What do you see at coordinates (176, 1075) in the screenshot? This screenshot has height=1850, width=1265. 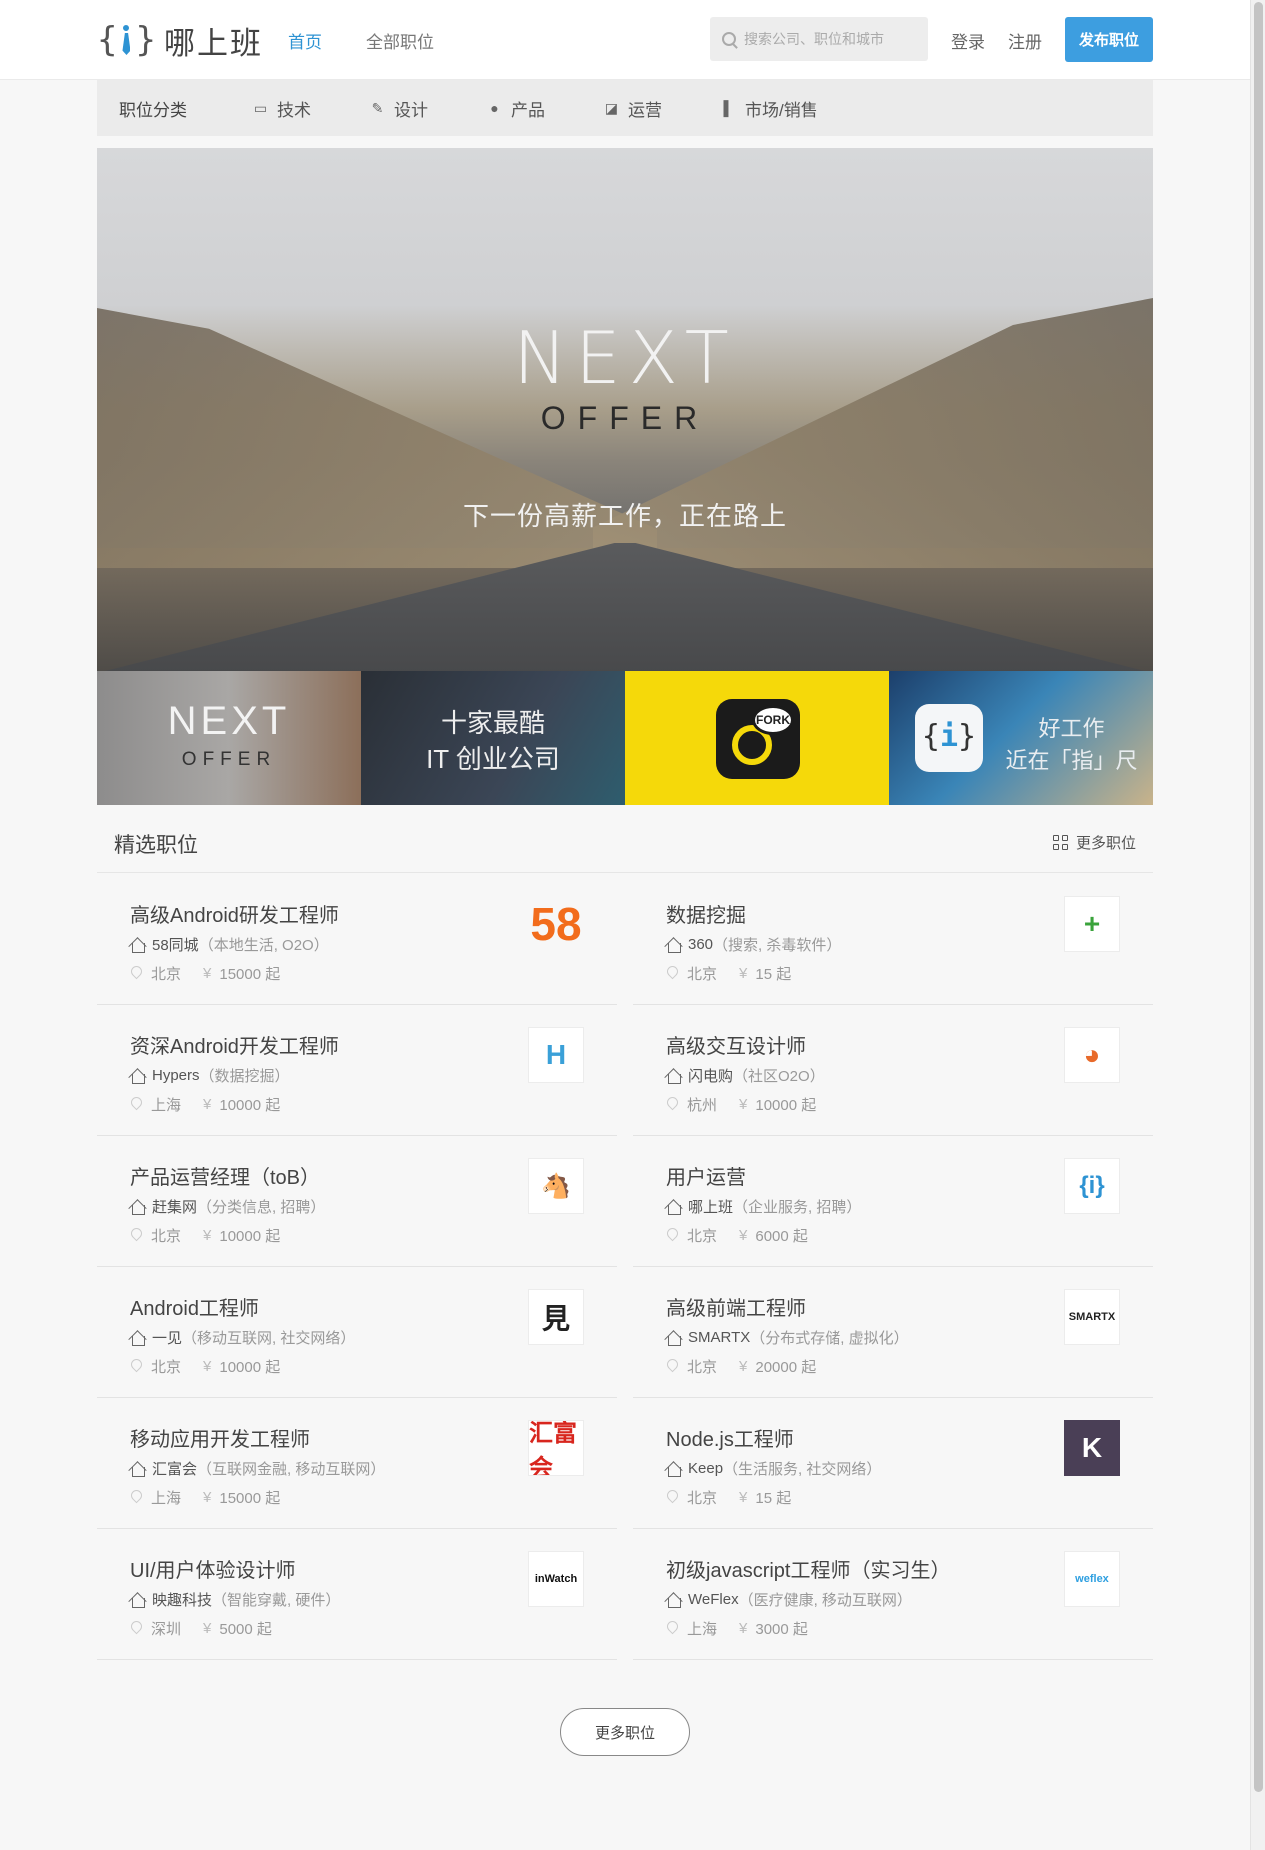 I see `company-name: Hypers` at bounding box center [176, 1075].